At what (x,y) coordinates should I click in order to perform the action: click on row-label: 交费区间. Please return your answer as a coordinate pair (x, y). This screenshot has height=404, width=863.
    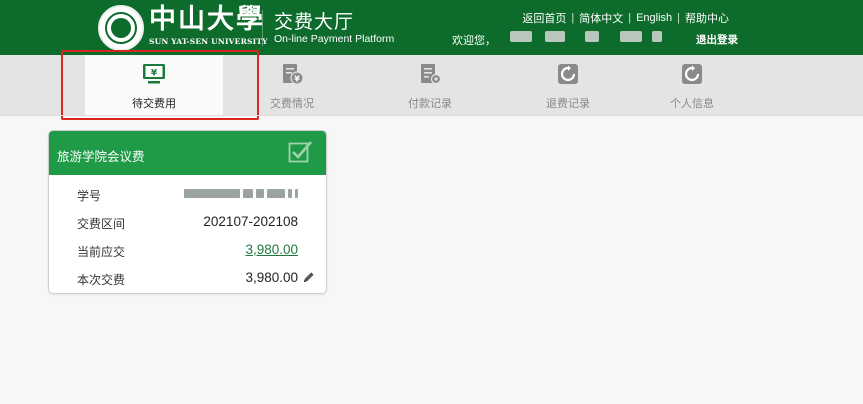
    Looking at the image, I should click on (101, 224).